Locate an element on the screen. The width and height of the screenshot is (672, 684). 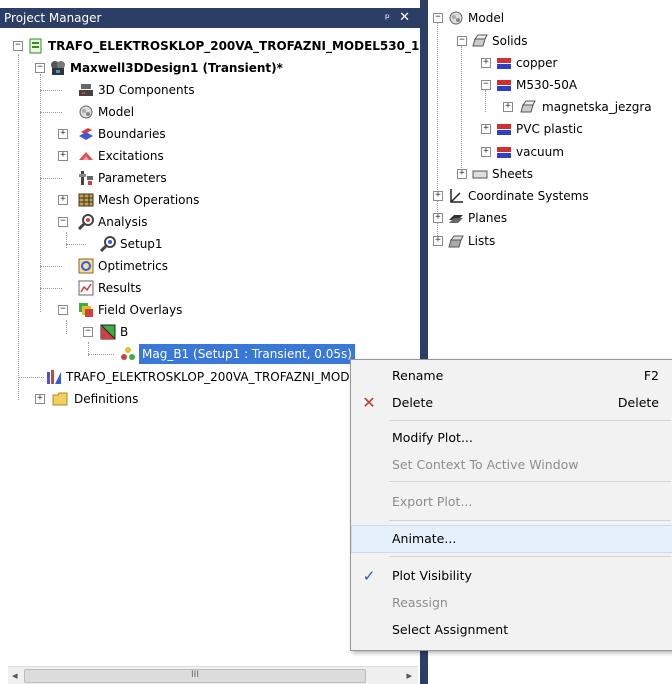
scroll-left-icon: ◂ is located at coordinates (15, 675).